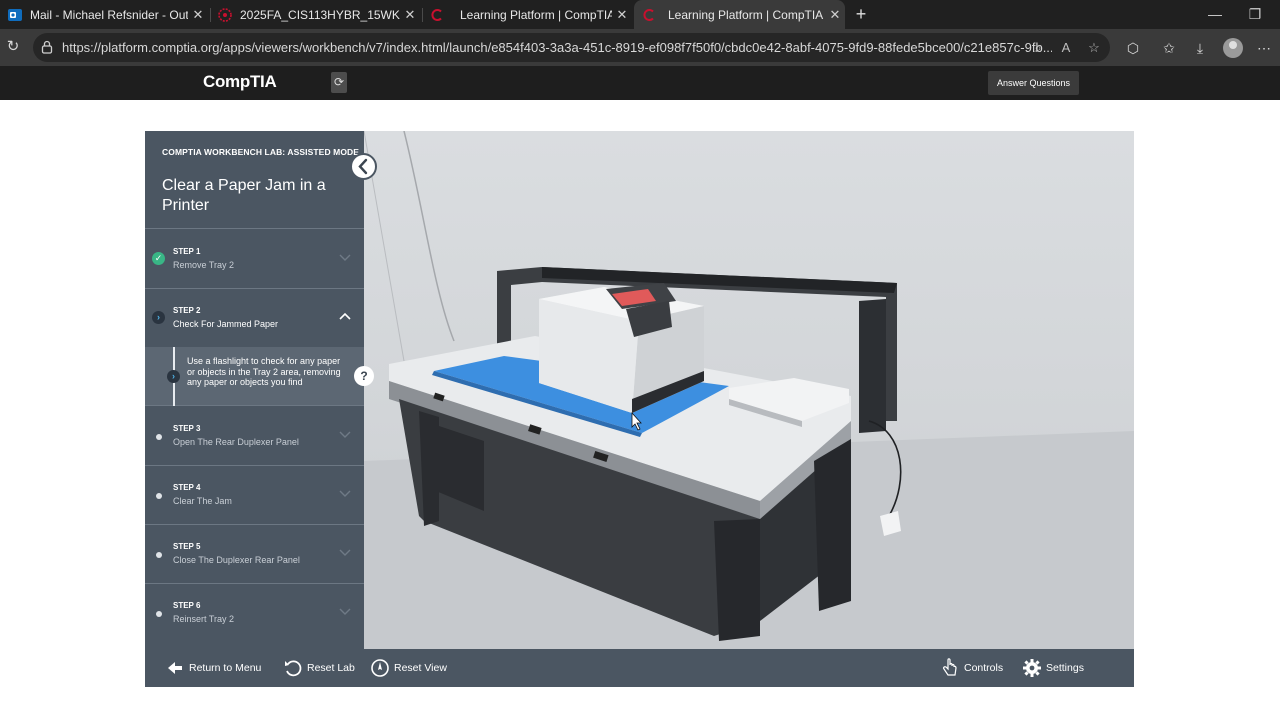 The height and width of the screenshot is (720, 1280). I want to click on step-name: Reinsert Tray 2, so click(204, 619).